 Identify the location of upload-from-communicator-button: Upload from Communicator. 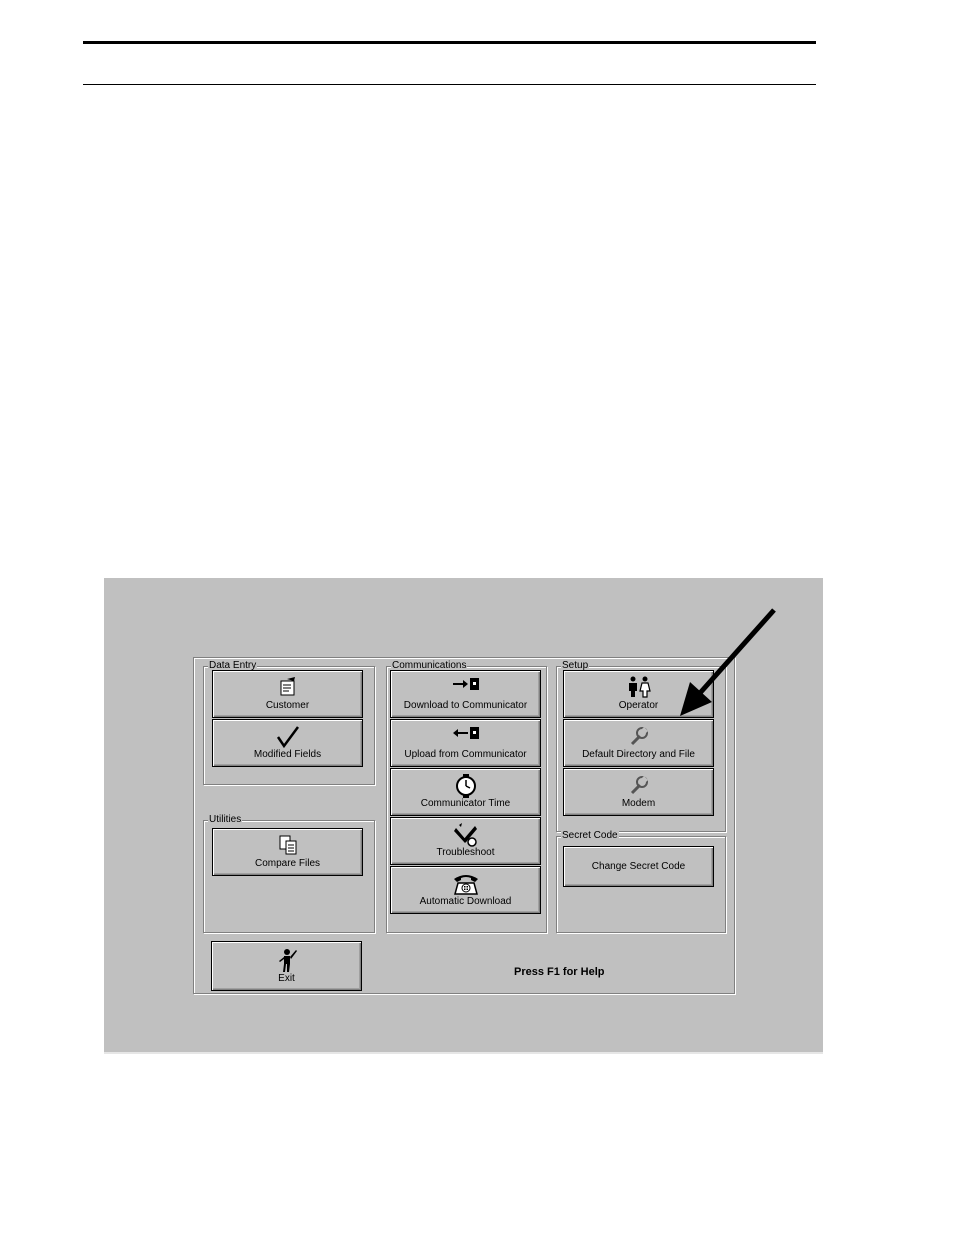
(465, 743).